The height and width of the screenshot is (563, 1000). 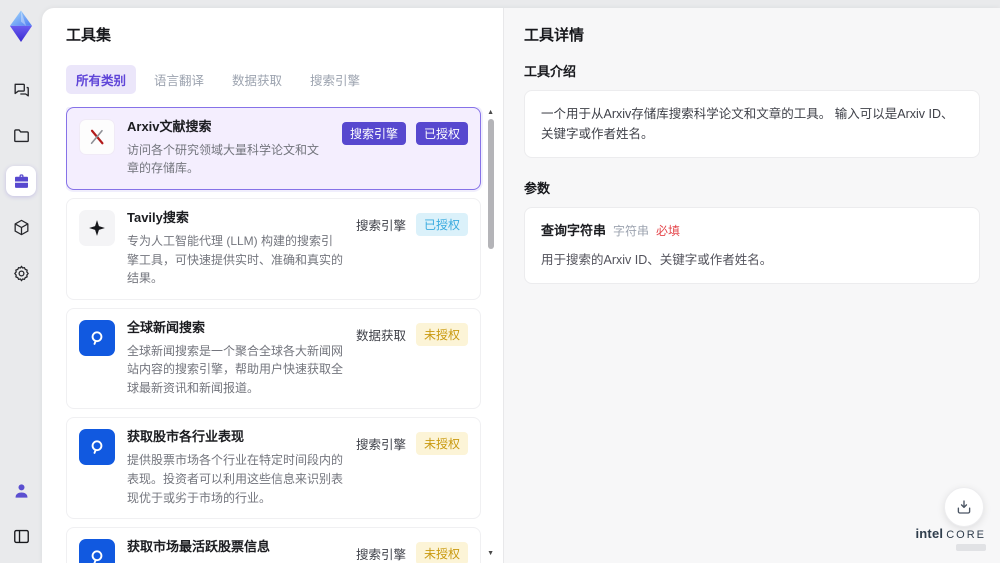 What do you see at coordinates (752, 245) in the screenshot?
I see `param-box: 查询字符串 字符串 必填 用于搜索的Arxiv ID、关键字或作者姓名。` at bounding box center [752, 245].